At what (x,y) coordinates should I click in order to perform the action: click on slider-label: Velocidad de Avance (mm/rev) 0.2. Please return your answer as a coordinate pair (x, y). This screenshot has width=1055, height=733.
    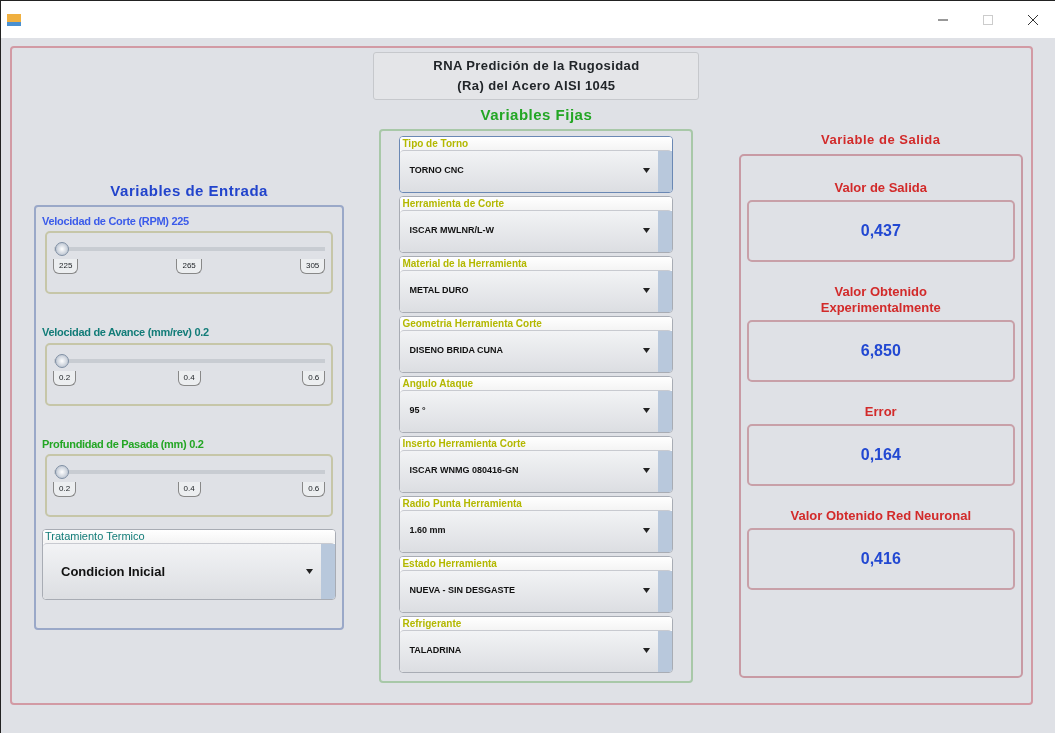
    Looking at the image, I should click on (126, 332).